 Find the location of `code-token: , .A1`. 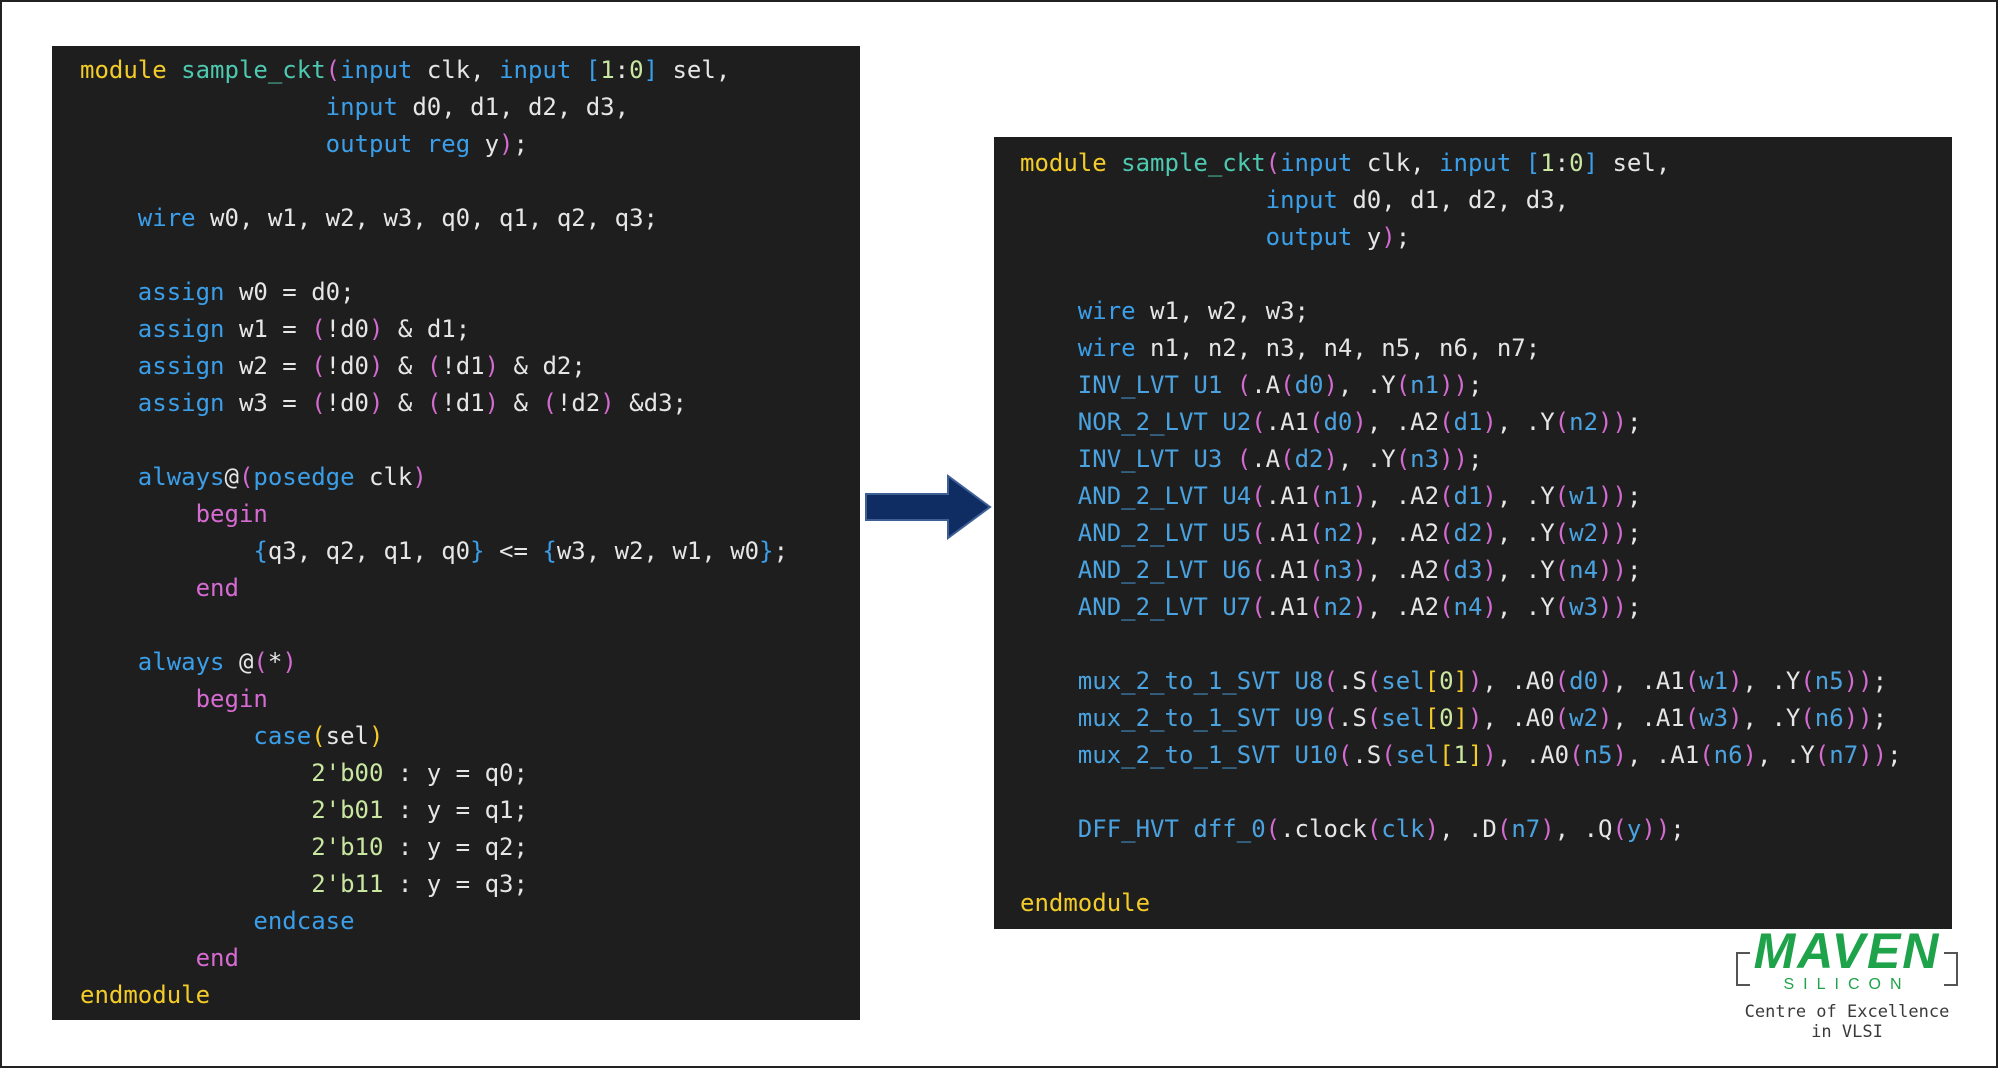

code-token: , .A1 is located at coordinates (1663, 755).